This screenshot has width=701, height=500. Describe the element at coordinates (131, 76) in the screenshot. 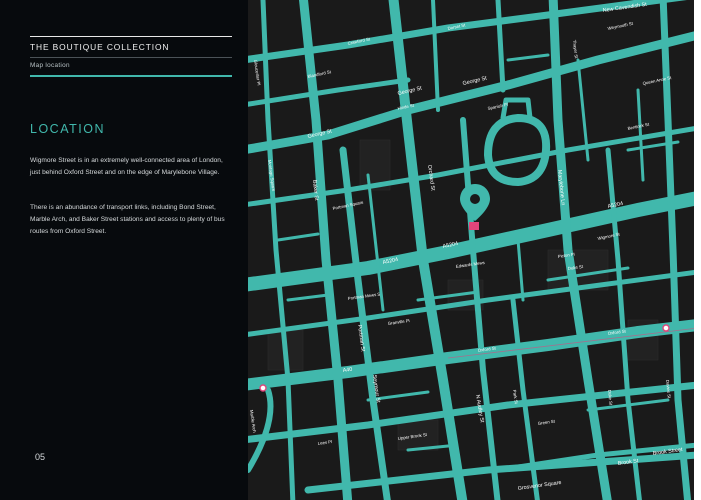

I see `accent-rule` at that location.